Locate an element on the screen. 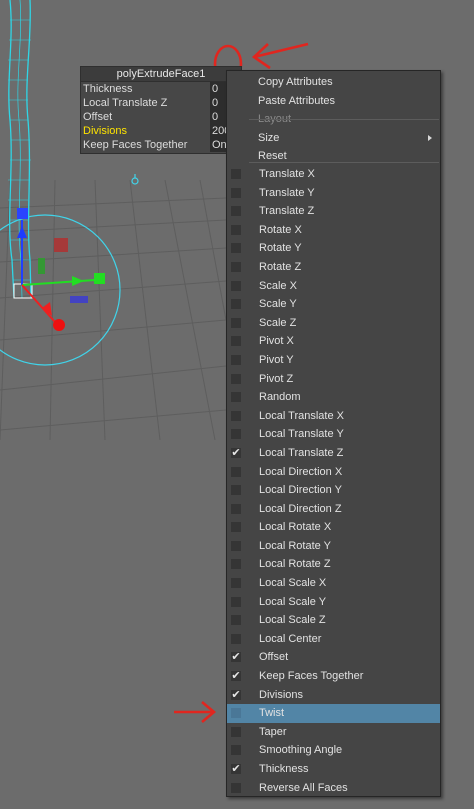 This screenshot has width=474, height=809. menu-item-local-direction-x: Local Direction X is located at coordinates (333, 472).